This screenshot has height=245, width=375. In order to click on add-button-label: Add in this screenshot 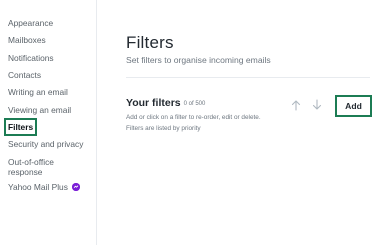, I will do `click(353, 106)`.